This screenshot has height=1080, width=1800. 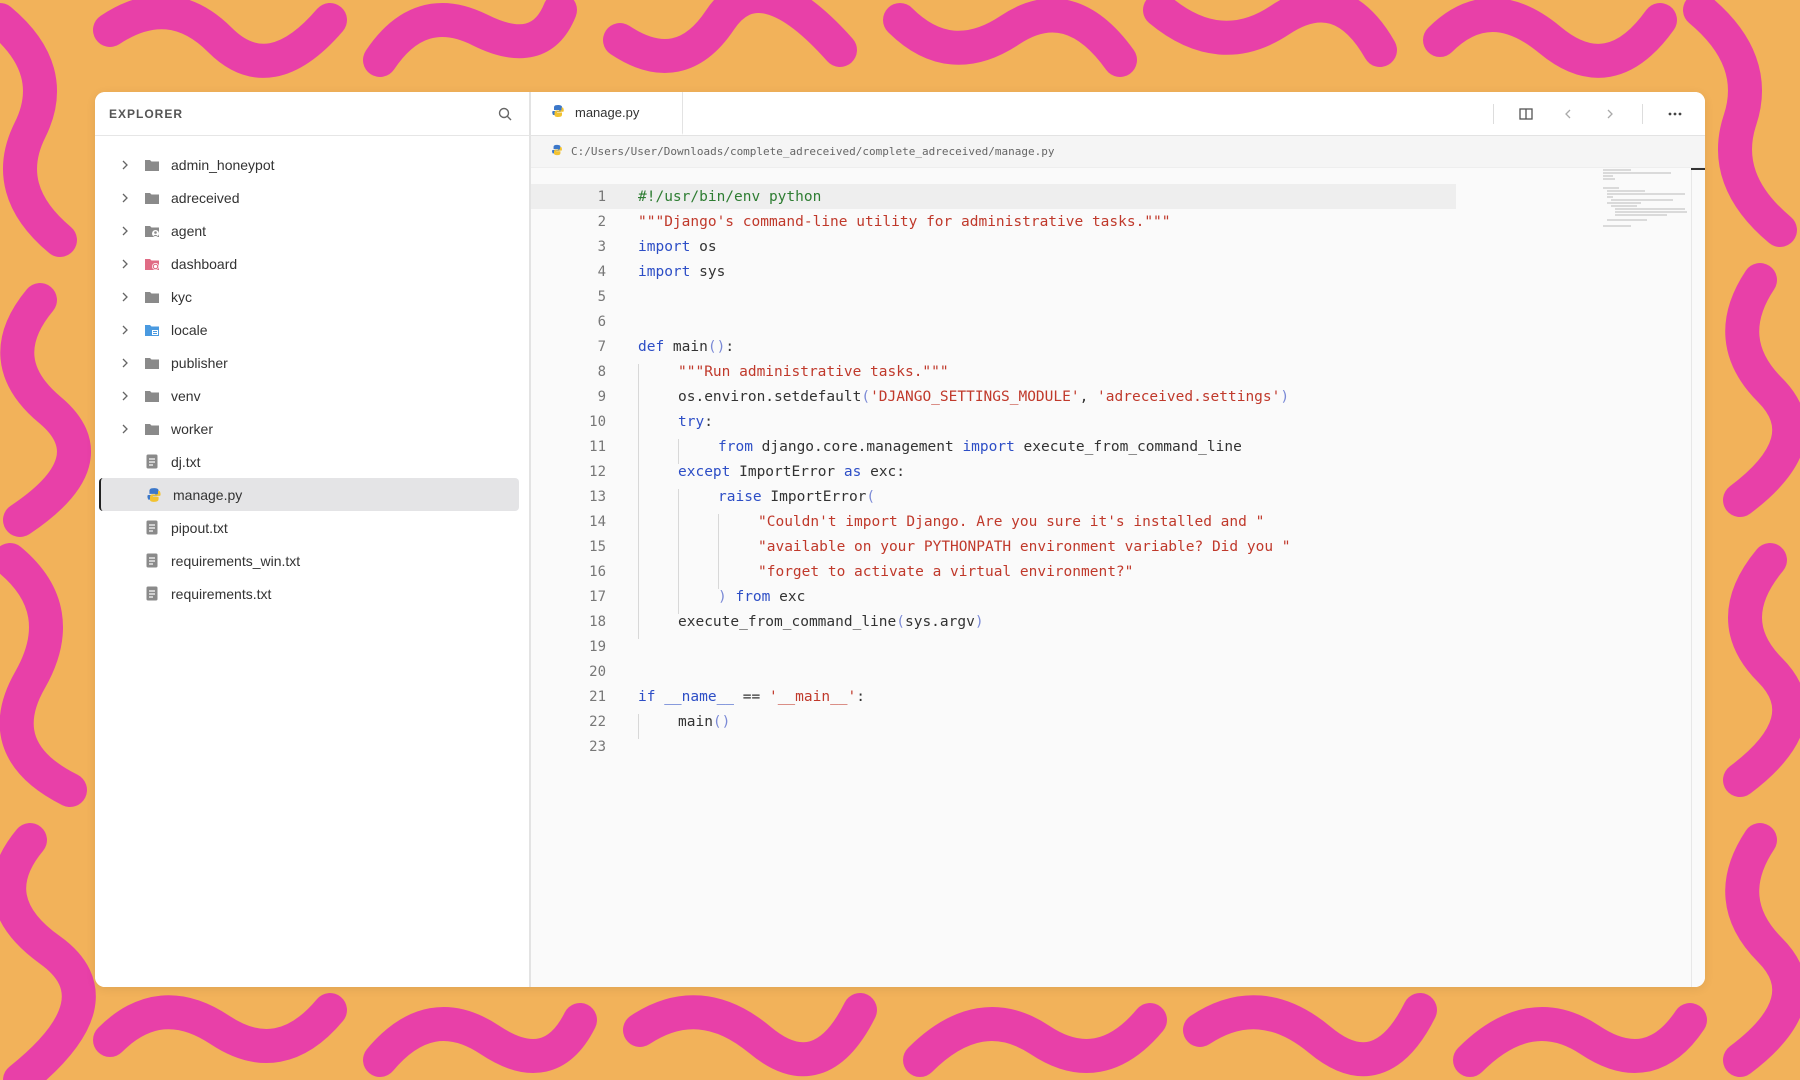 What do you see at coordinates (309, 395) in the screenshot?
I see `tree-item-venv: venv` at bounding box center [309, 395].